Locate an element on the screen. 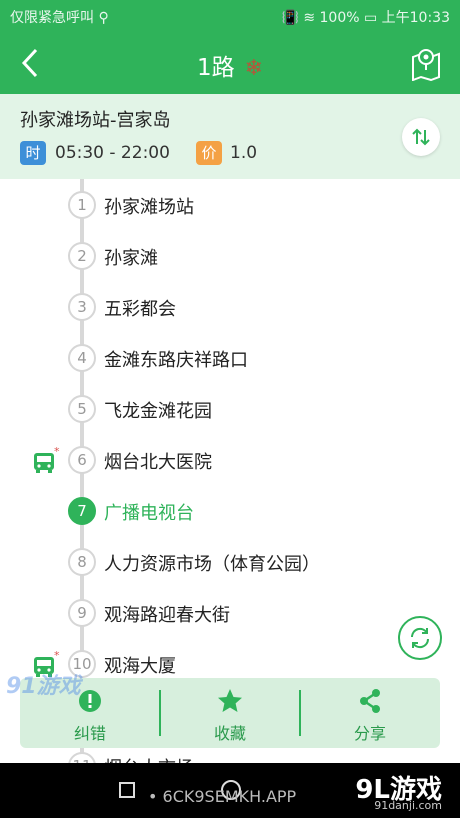 The image size is (460, 818). stop-name: 金滩东路庆祥路口 is located at coordinates (176, 360).